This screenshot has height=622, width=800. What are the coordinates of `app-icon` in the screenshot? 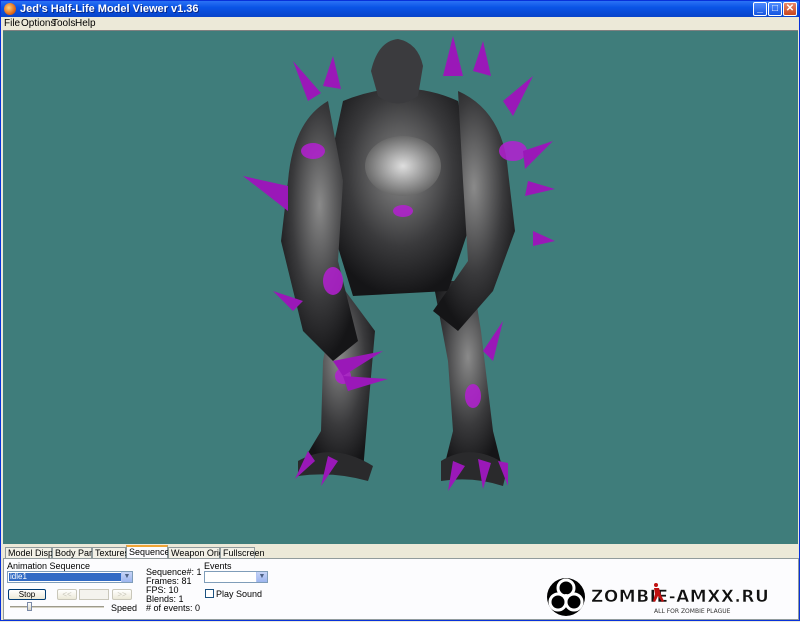 It's located at (10, 9).